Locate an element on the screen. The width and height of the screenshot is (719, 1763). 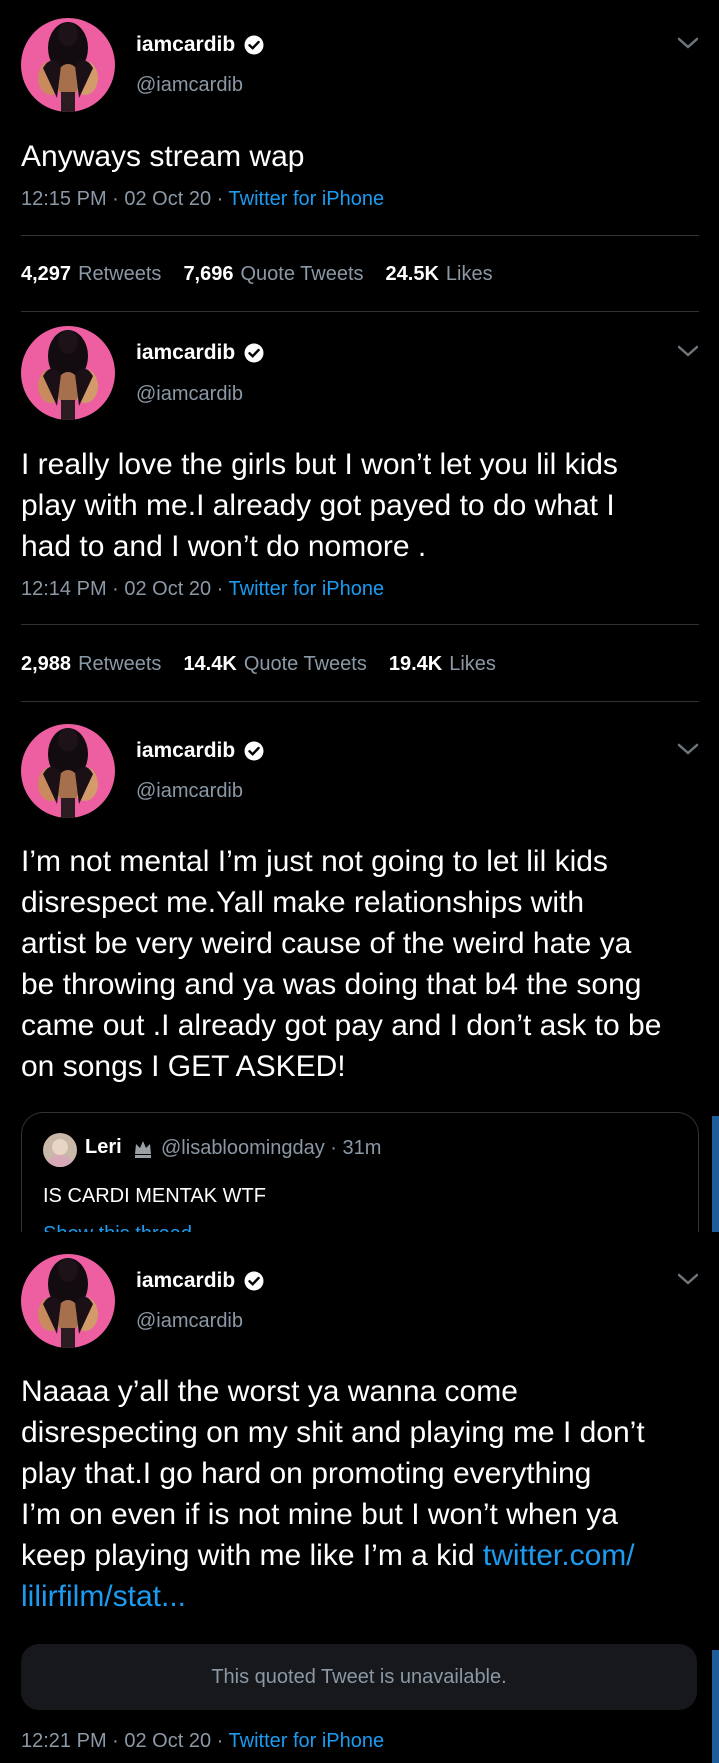
timestamp: 12:21 PM · 02 Oct 20 · is located at coordinates (125, 1741).